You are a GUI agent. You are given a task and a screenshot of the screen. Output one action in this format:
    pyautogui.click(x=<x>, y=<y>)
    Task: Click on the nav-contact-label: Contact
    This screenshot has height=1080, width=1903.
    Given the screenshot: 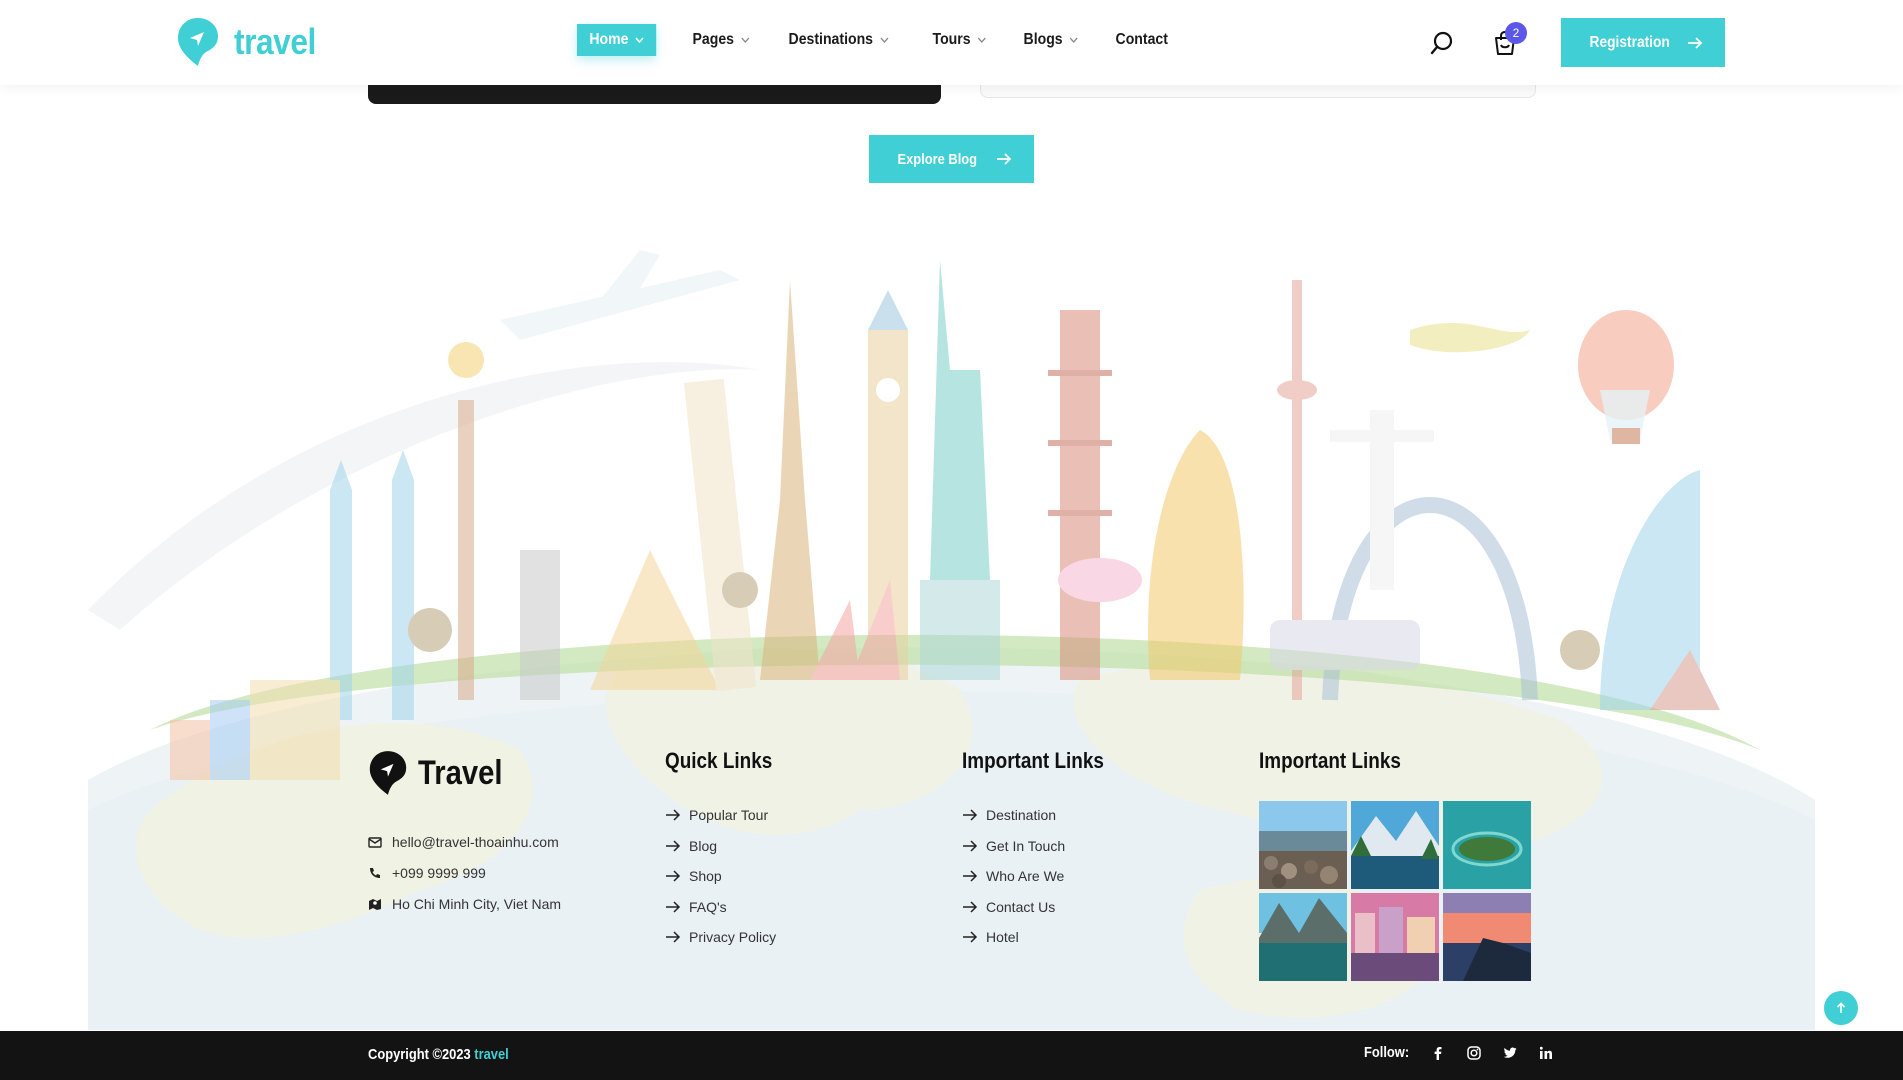 What is the action you would take?
    pyautogui.click(x=1142, y=39)
    